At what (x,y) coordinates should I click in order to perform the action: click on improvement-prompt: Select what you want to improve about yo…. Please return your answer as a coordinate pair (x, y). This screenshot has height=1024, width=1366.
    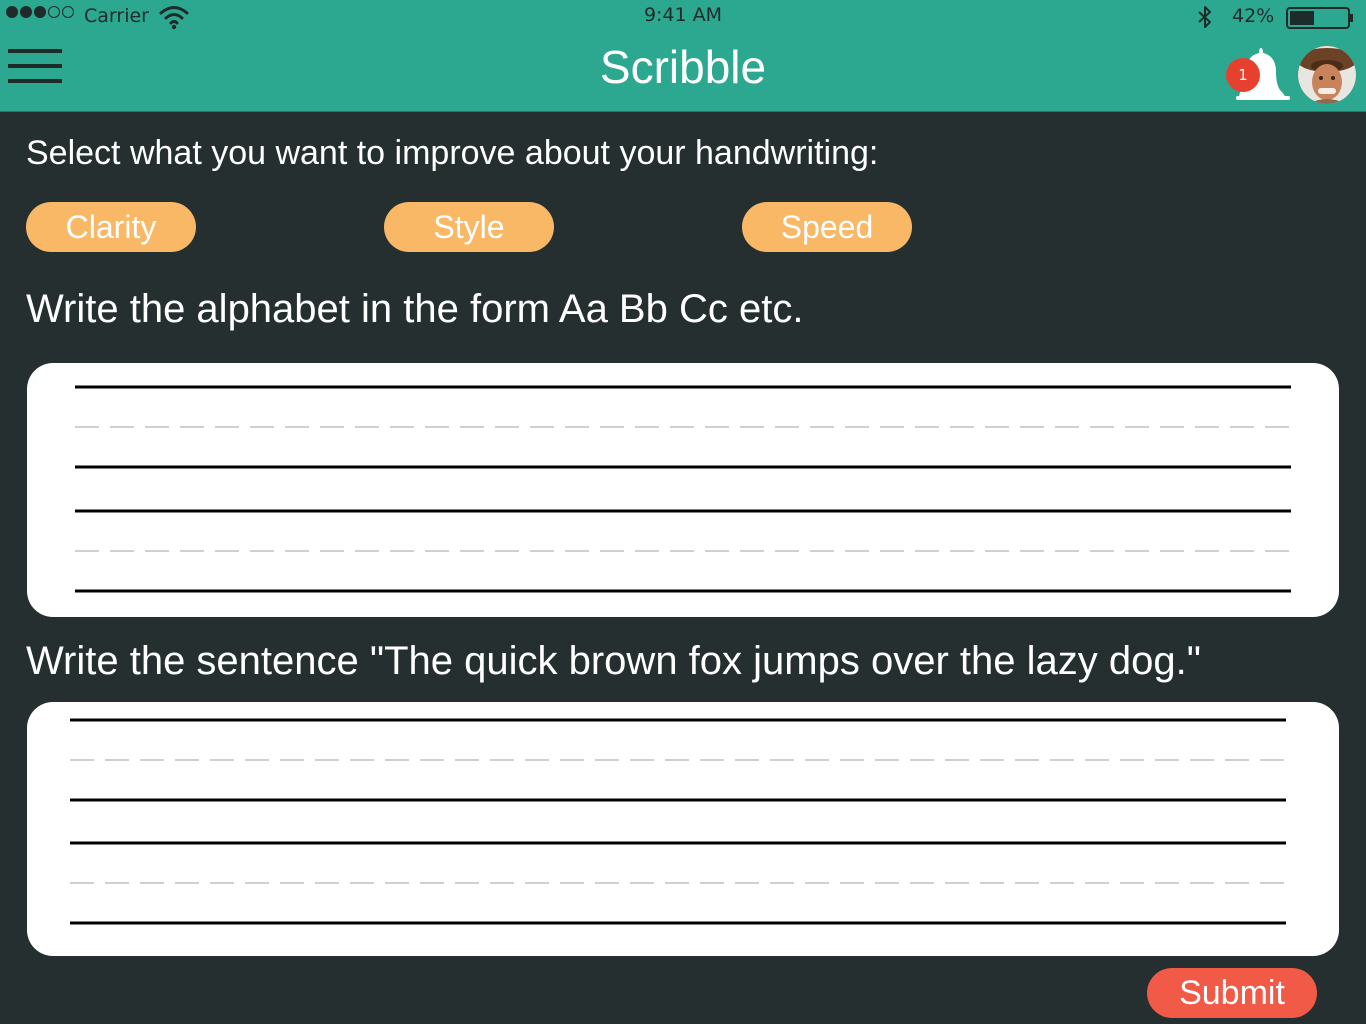
    Looking at the image, I should click on (452, 153).